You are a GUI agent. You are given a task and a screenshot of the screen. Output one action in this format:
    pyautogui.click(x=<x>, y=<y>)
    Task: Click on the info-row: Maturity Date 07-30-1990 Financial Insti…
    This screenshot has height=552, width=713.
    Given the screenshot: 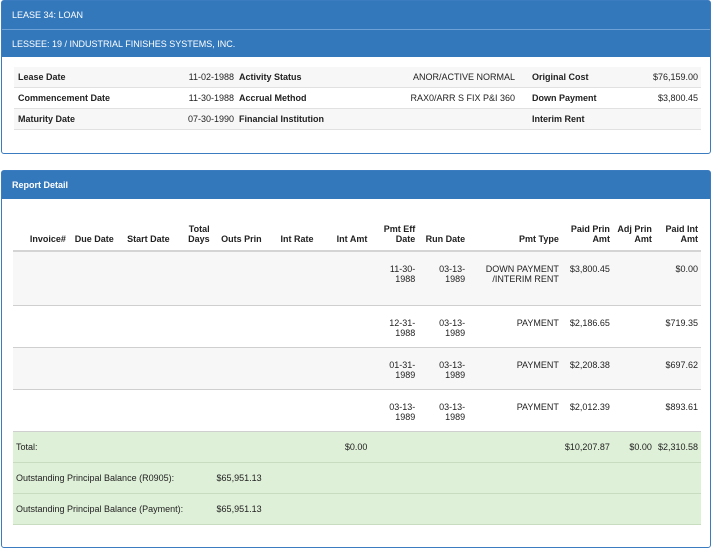 What is the action you would take?
    pyautogui.click(x=357, y=119)
    